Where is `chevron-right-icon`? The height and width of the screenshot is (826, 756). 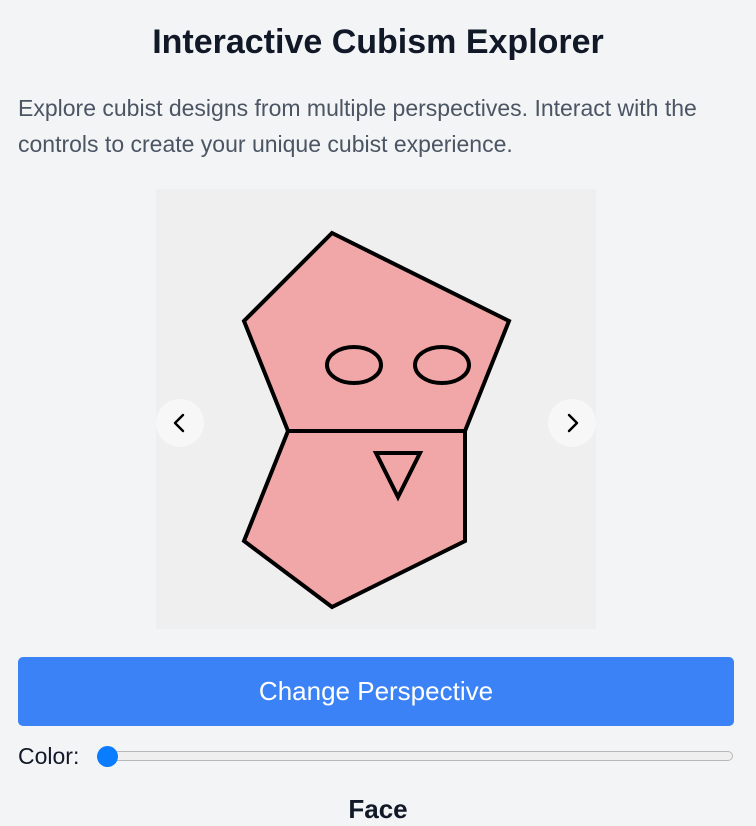 chevron-right-icon is located at coordinates (573, 423).